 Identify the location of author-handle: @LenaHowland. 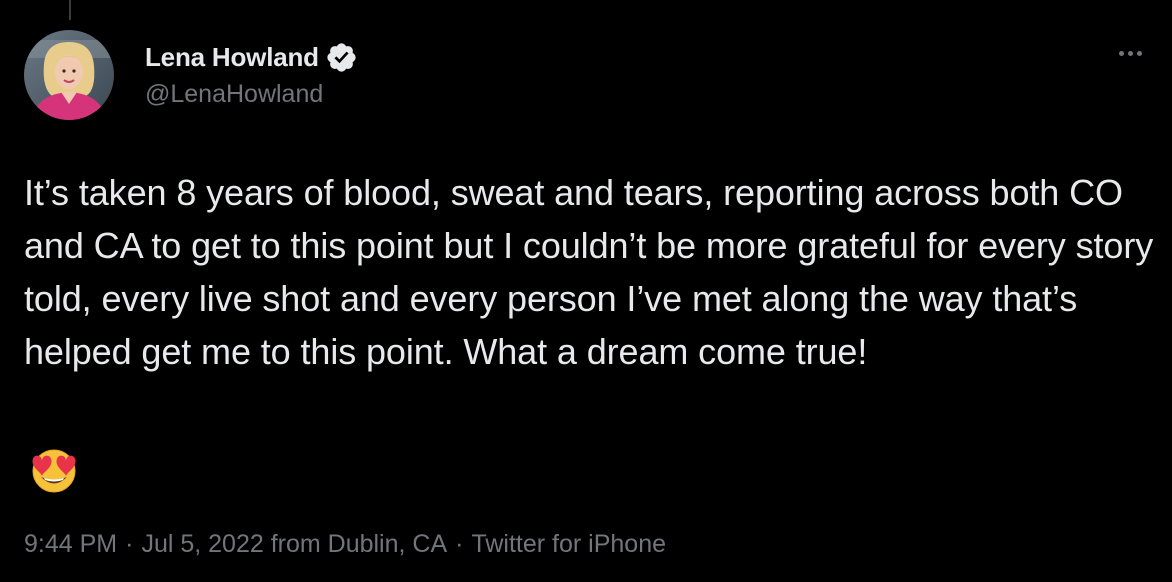
(234, 94).